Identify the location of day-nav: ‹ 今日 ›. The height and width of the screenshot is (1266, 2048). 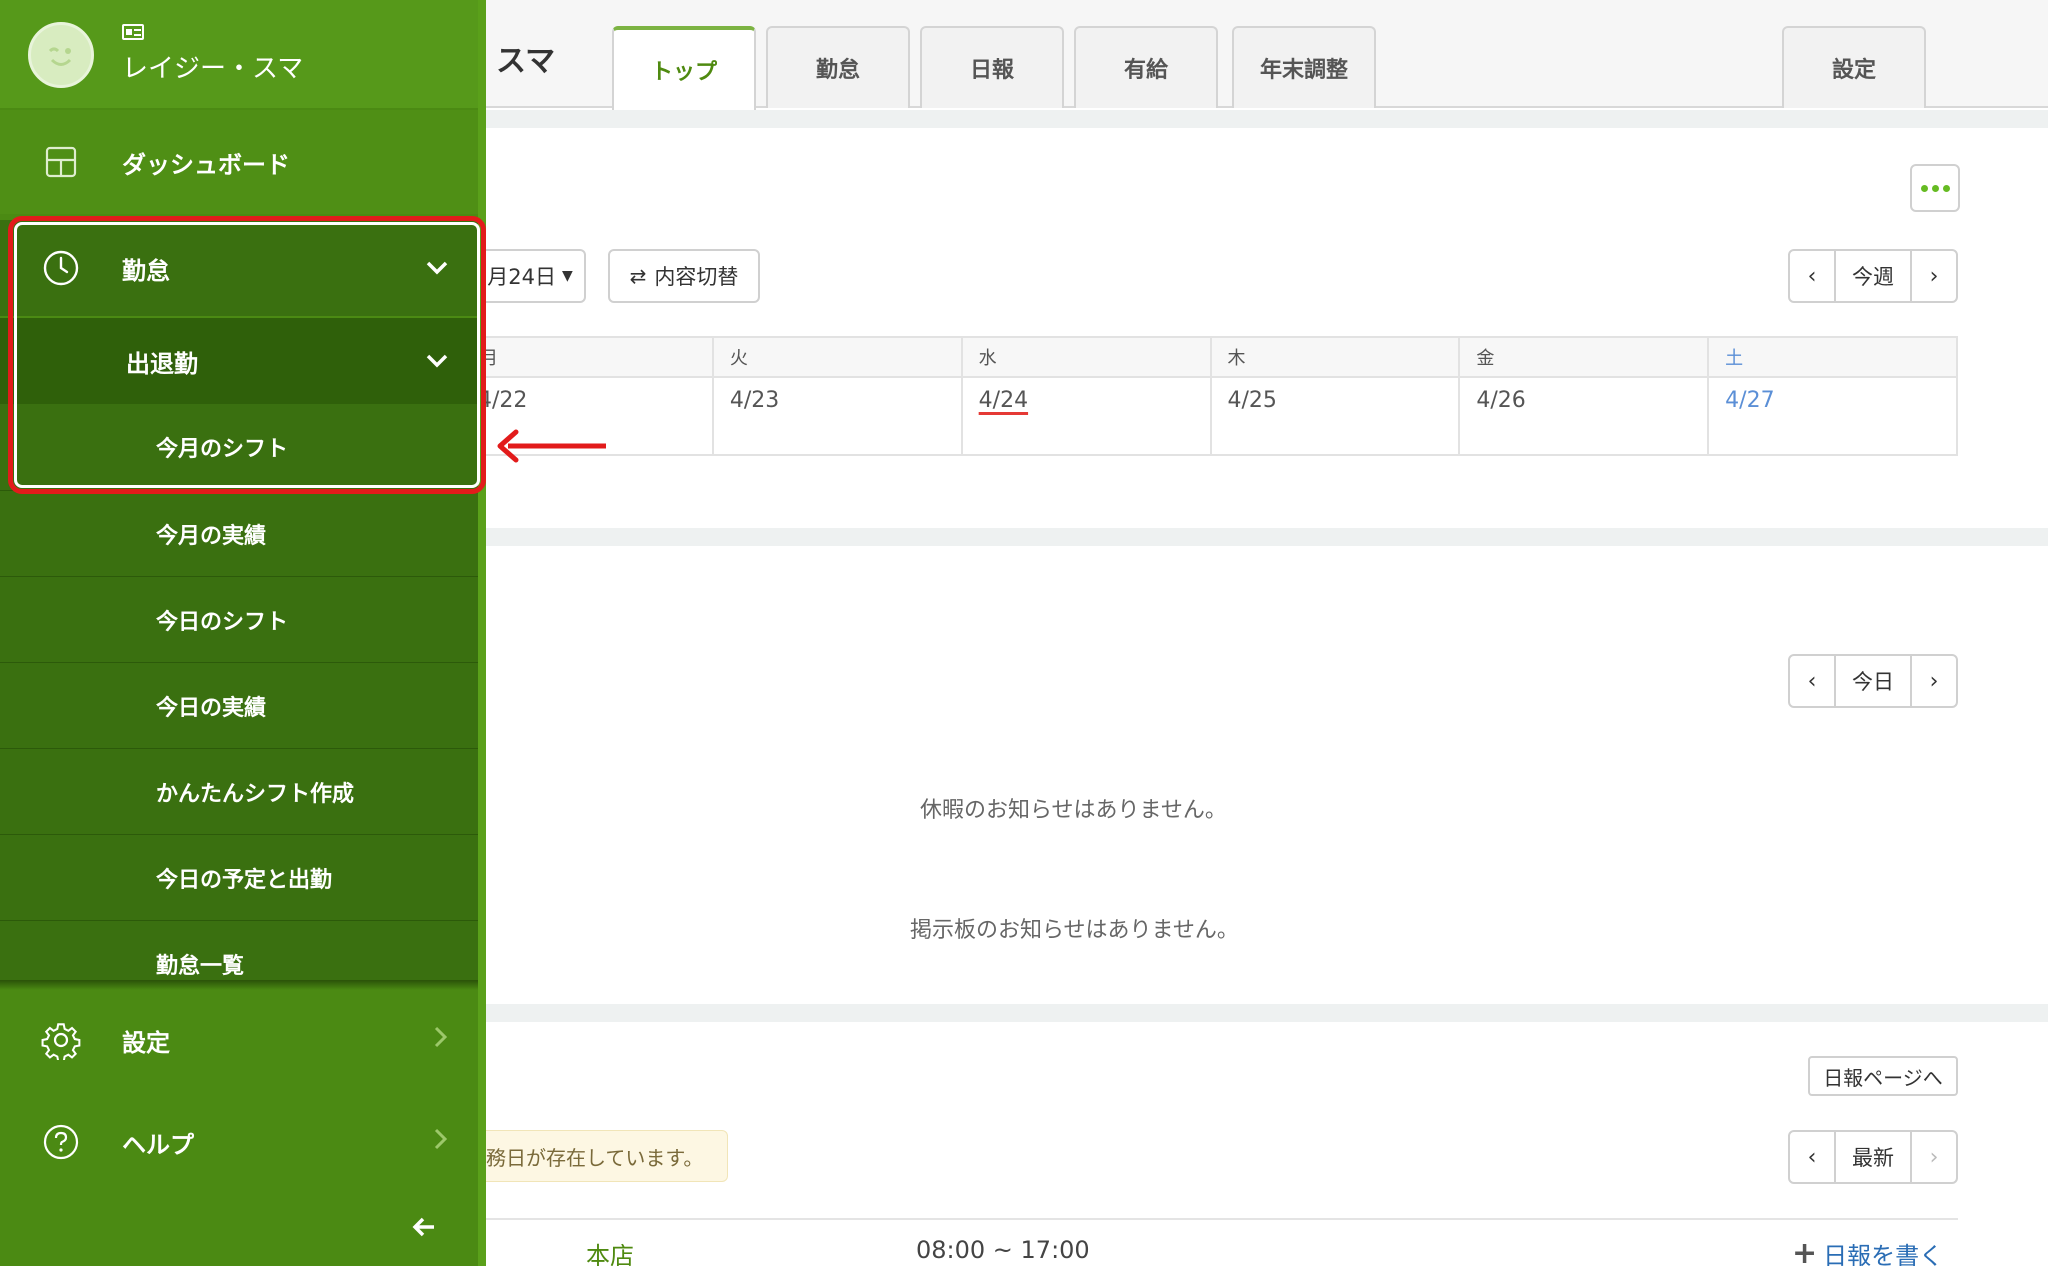
(1873, 681).